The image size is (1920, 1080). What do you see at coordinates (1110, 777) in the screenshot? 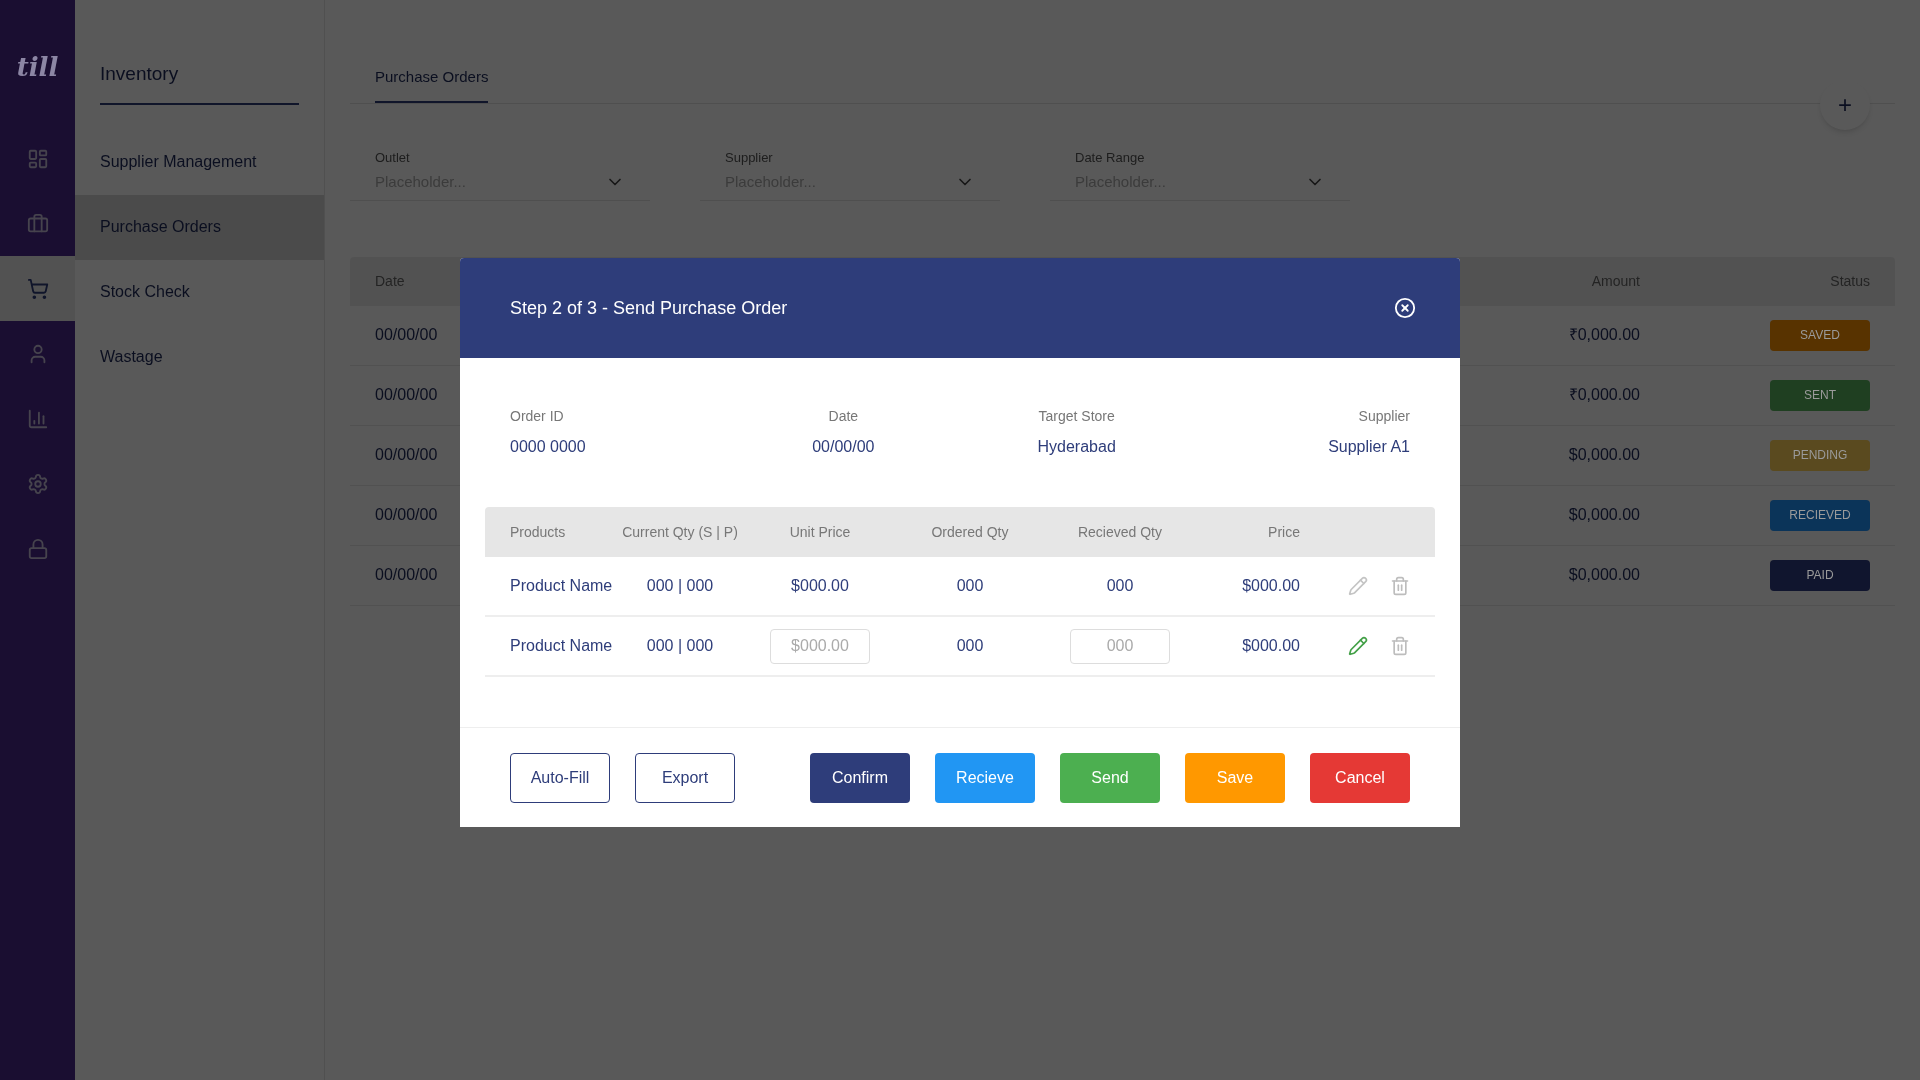
I see `action-button: Send` at bounding box center [1110, 777].